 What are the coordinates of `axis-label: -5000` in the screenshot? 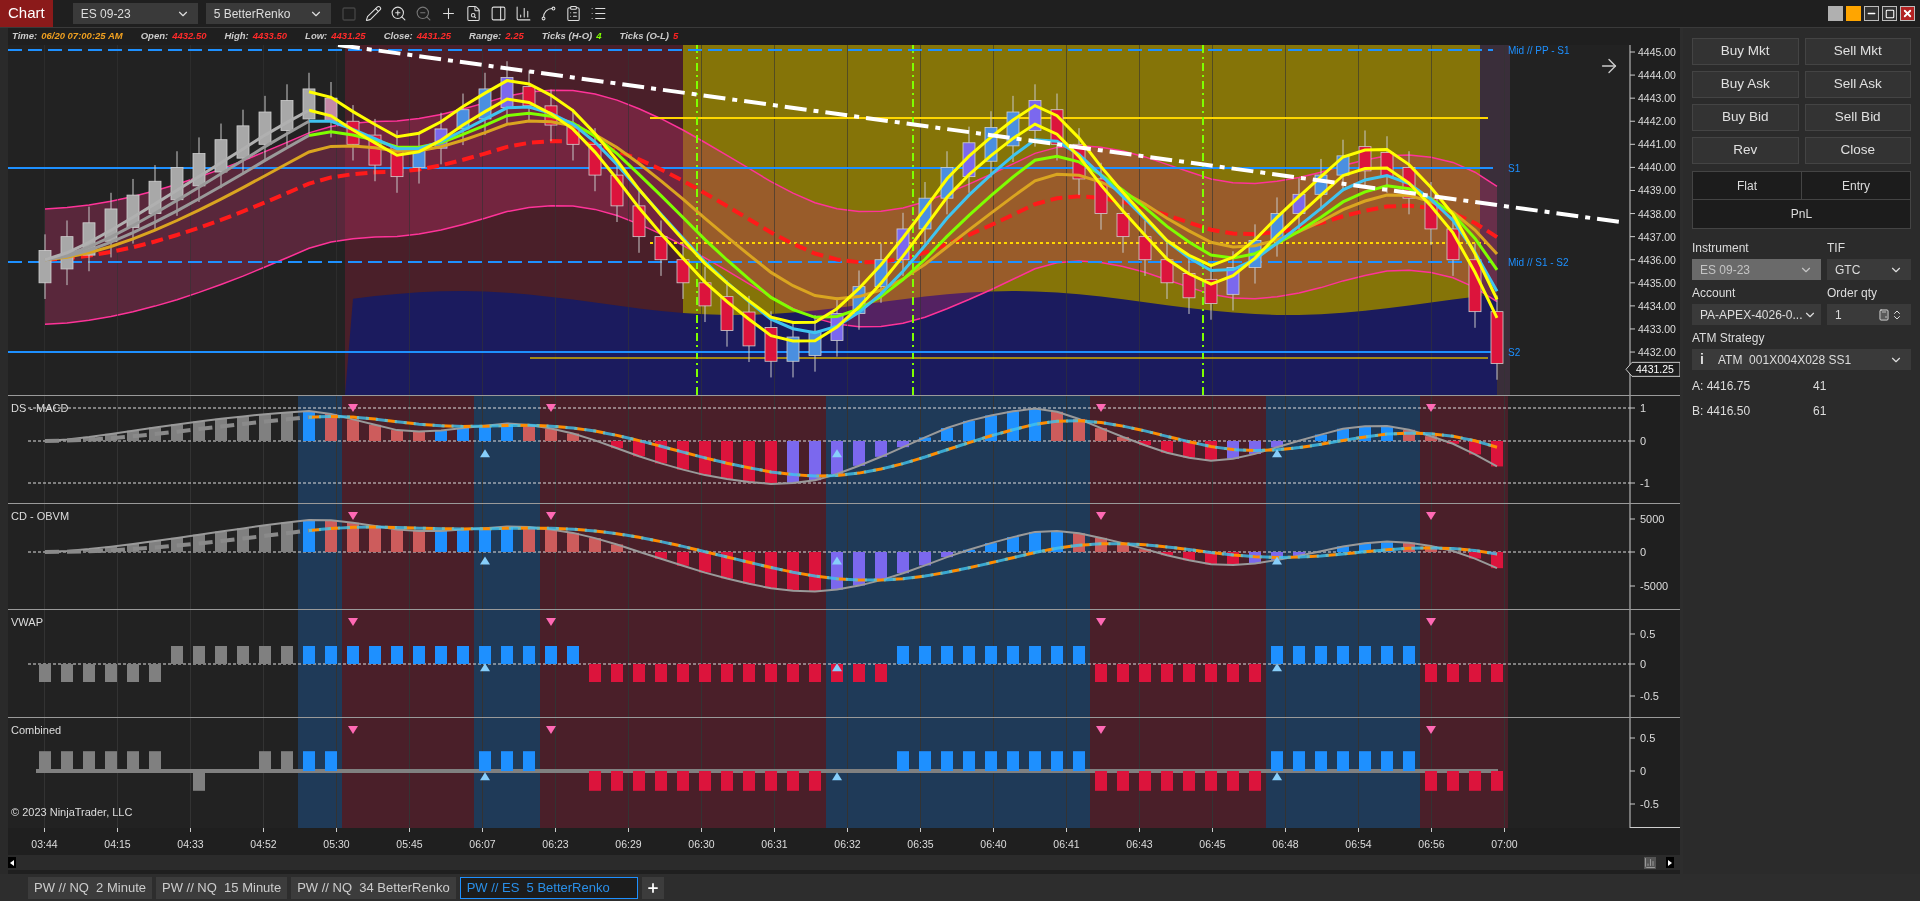 It's located at (1654, 586).